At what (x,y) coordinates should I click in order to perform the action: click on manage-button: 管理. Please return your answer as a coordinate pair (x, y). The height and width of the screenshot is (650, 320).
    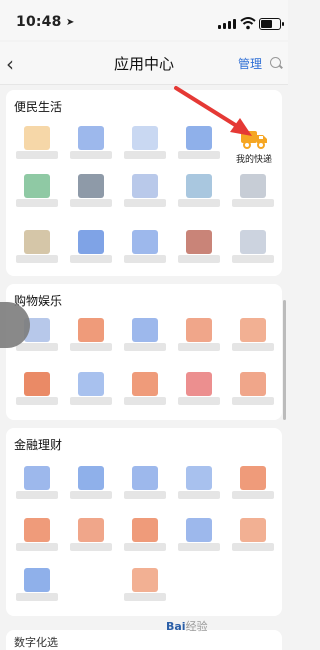
    Looking at the image, I should click on (250, 63).